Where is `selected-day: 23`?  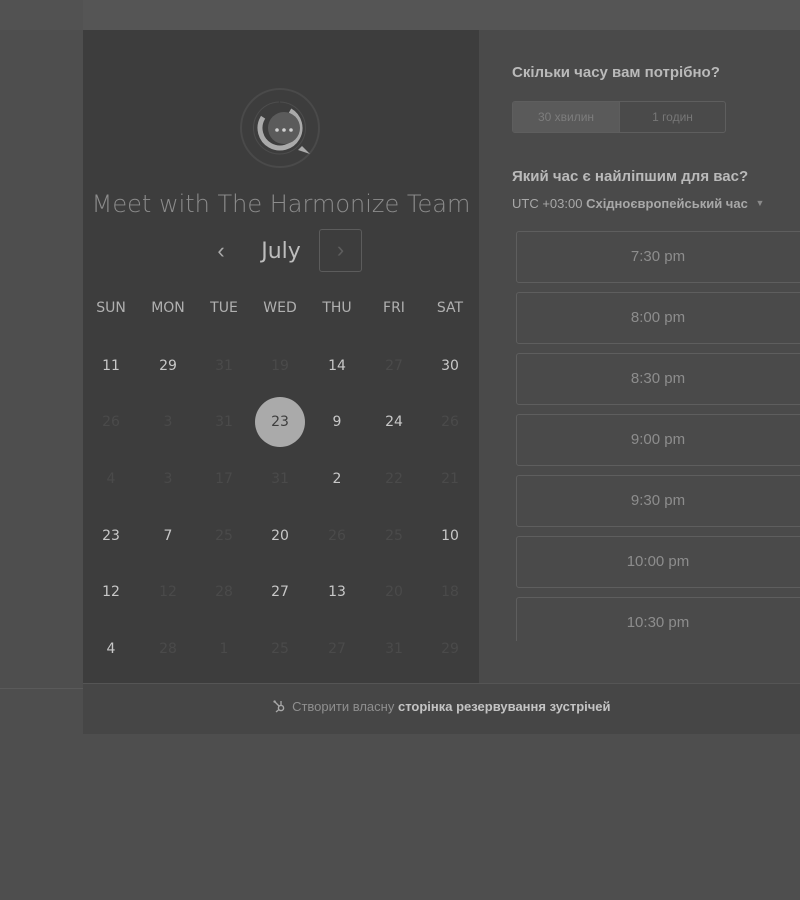
selected-day: 23 is located at coordinates (280, 422).